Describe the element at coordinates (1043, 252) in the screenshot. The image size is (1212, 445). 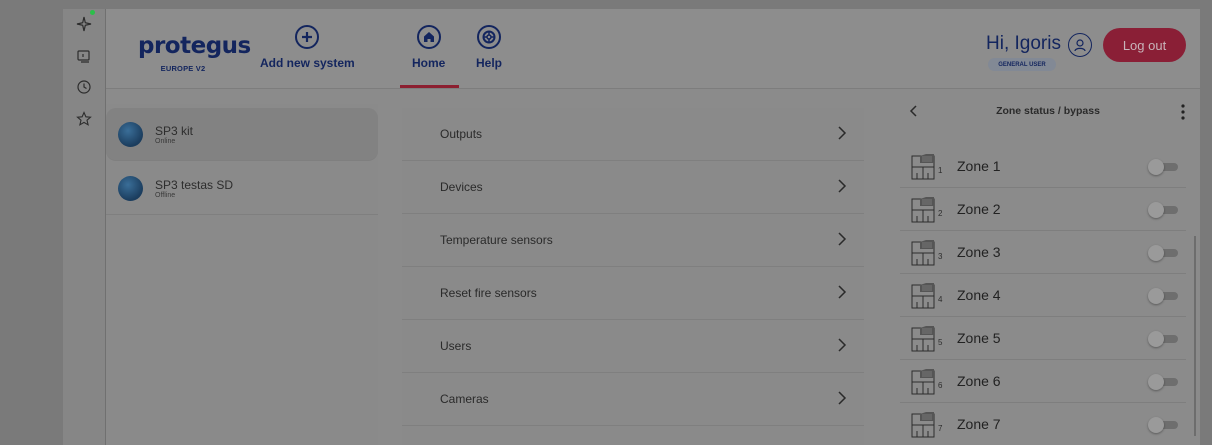
I see `zone-row: 3 Zone 3` at that location.